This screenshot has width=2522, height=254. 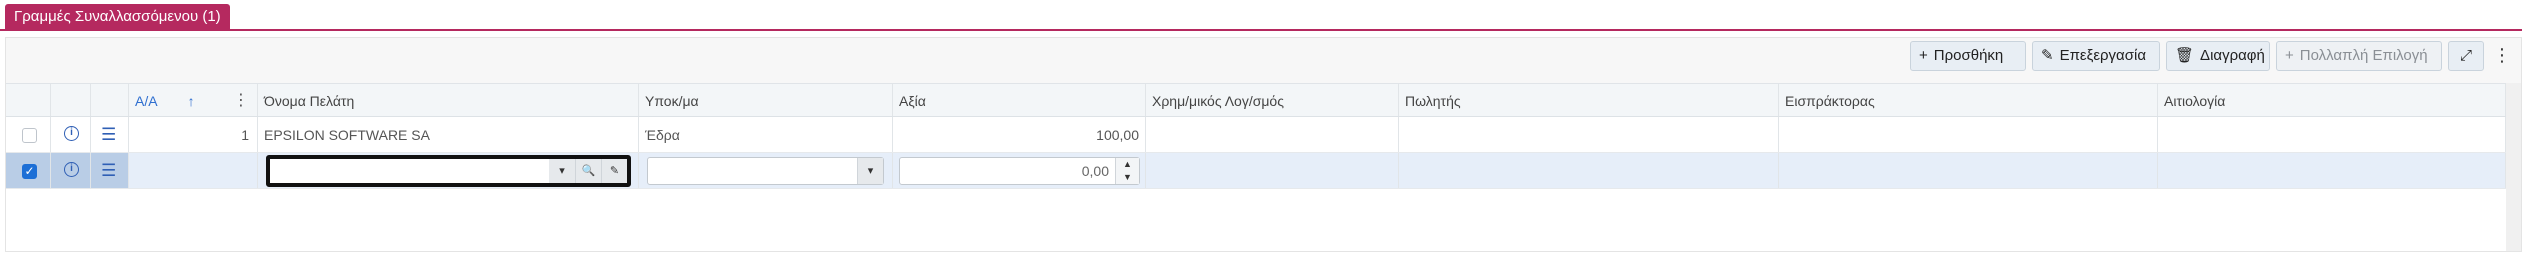 I want to click on customer-combobox: ▾ 🔍 ✎, so click(x=448, y=171).